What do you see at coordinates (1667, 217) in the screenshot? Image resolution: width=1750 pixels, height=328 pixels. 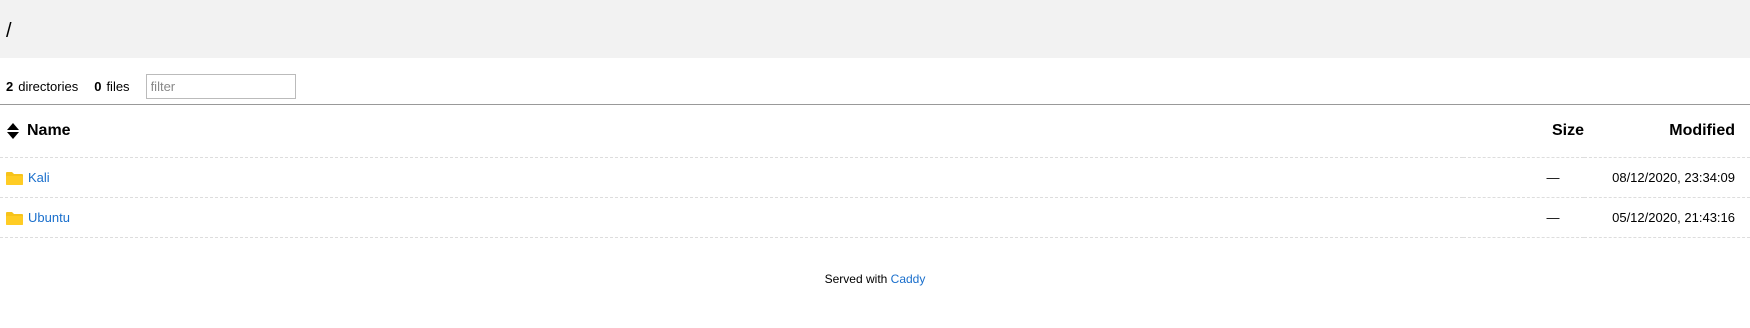 I see `row-modified-cell: 05/12/2020, 21:43:16` at bounding box center [1667, 217].